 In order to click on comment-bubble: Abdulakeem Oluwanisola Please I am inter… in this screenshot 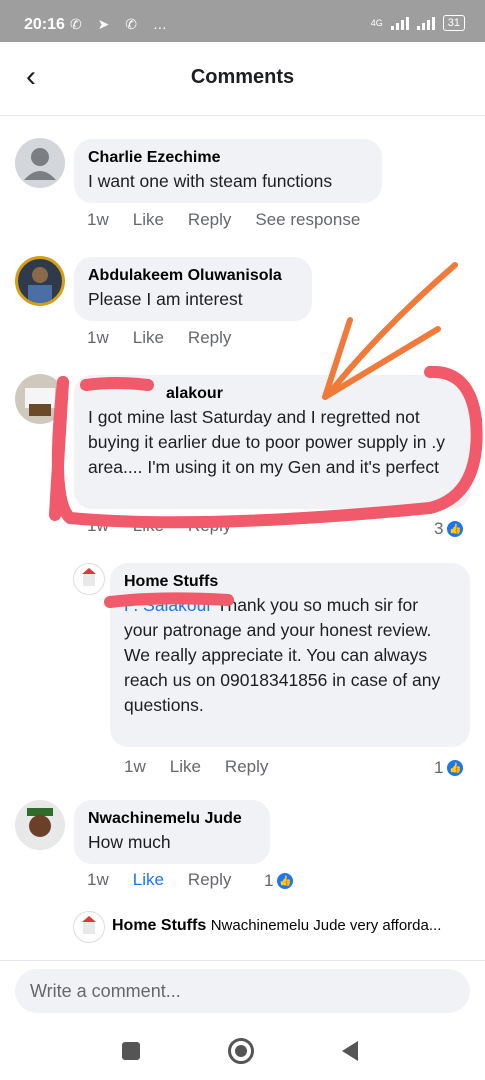, I will do `click(193, 289)`.